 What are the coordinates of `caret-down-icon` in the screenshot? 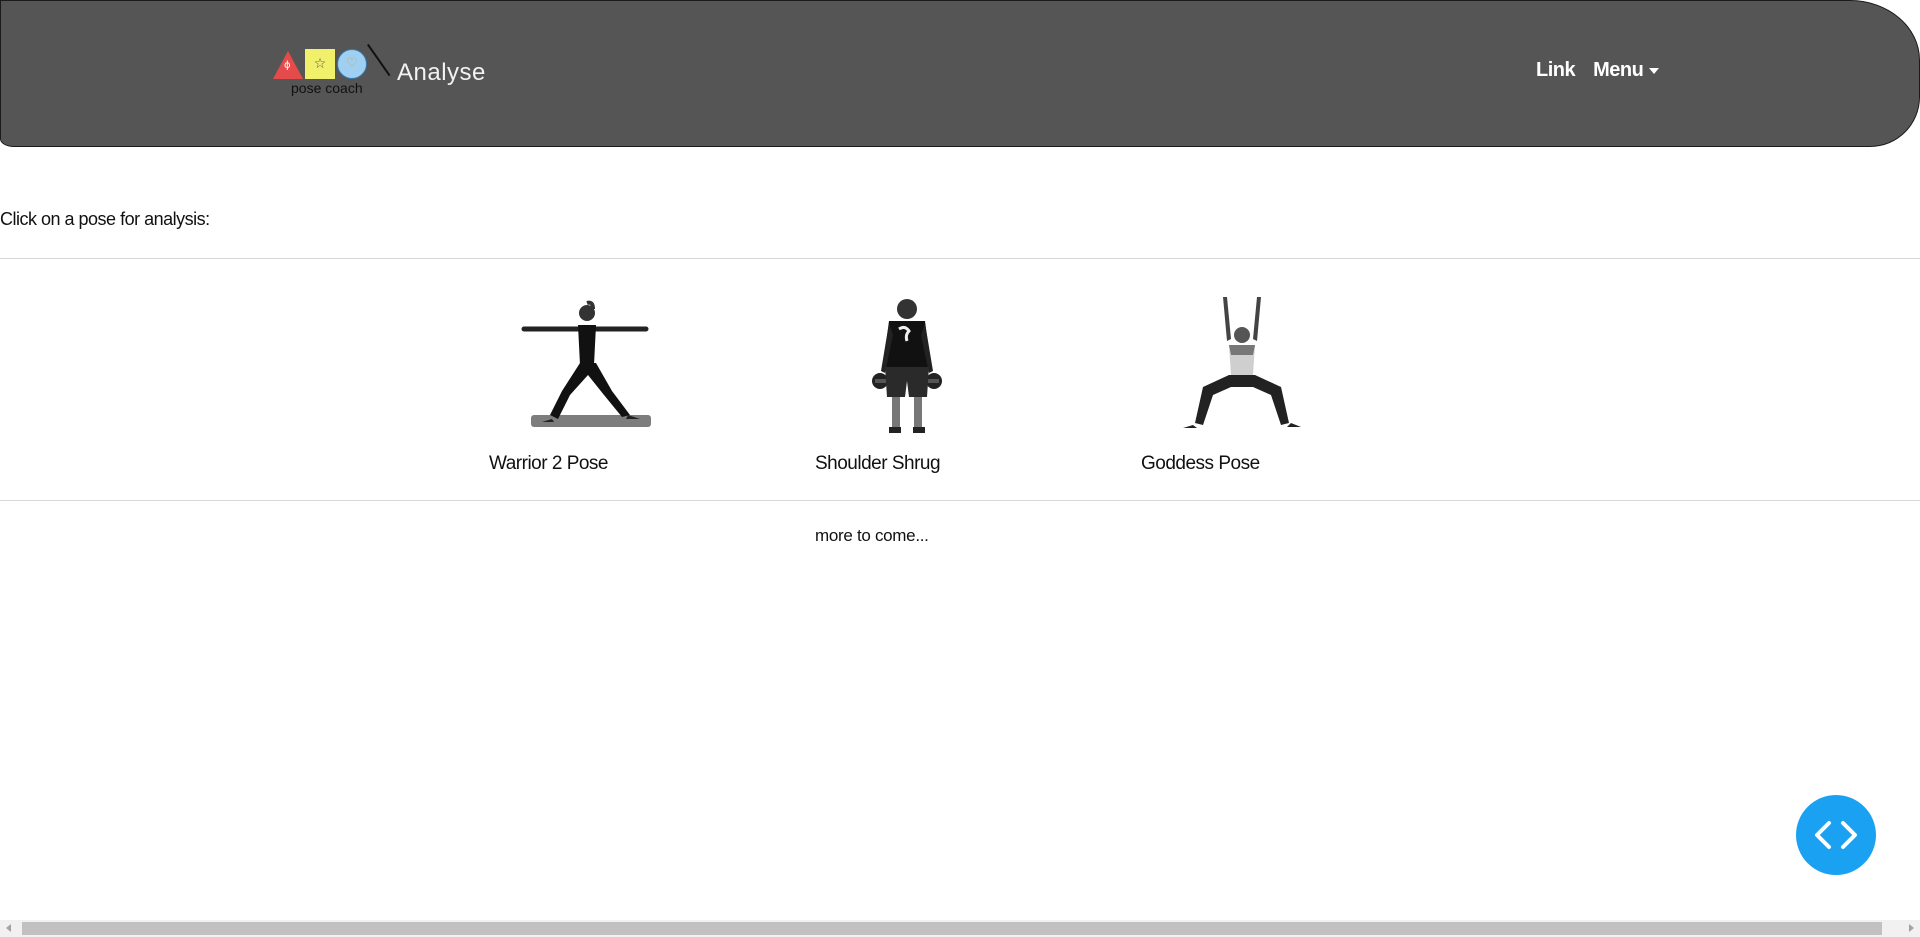 It's located at (1654, 70).